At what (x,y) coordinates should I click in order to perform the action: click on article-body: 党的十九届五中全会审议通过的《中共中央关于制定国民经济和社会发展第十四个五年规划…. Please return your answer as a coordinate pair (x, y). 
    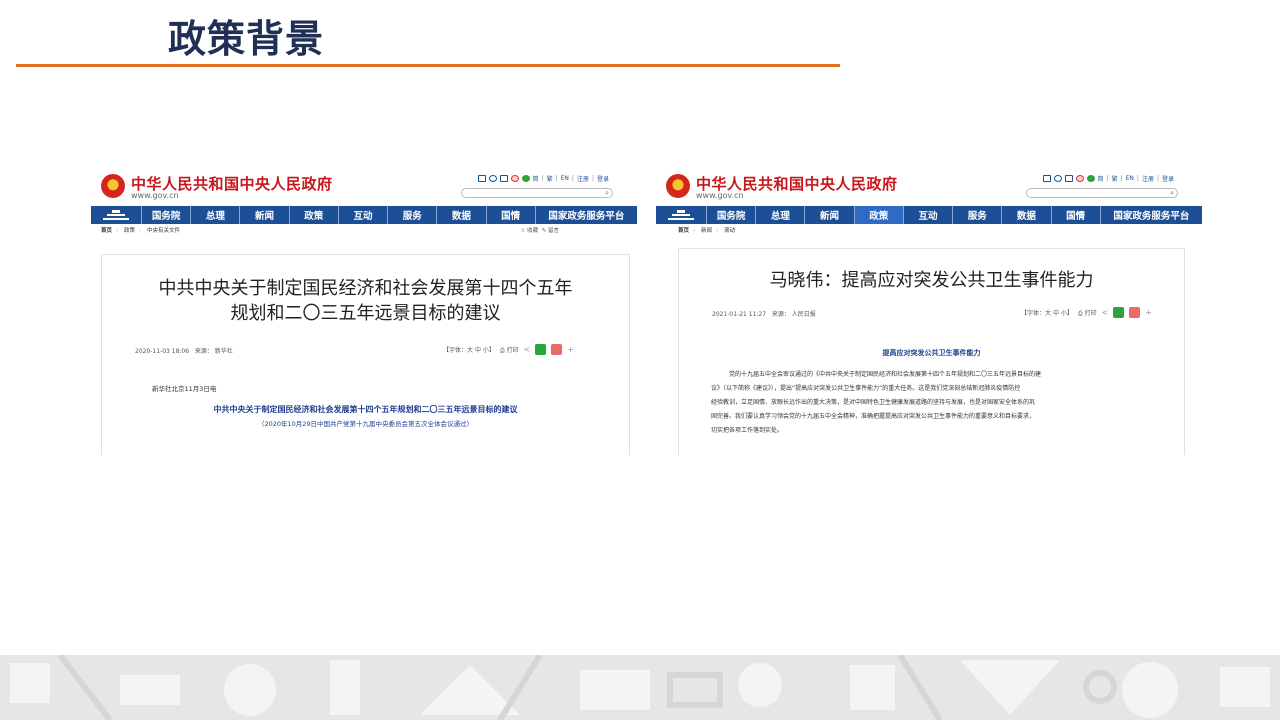
    Looking at the image, I should click on (937, 403).